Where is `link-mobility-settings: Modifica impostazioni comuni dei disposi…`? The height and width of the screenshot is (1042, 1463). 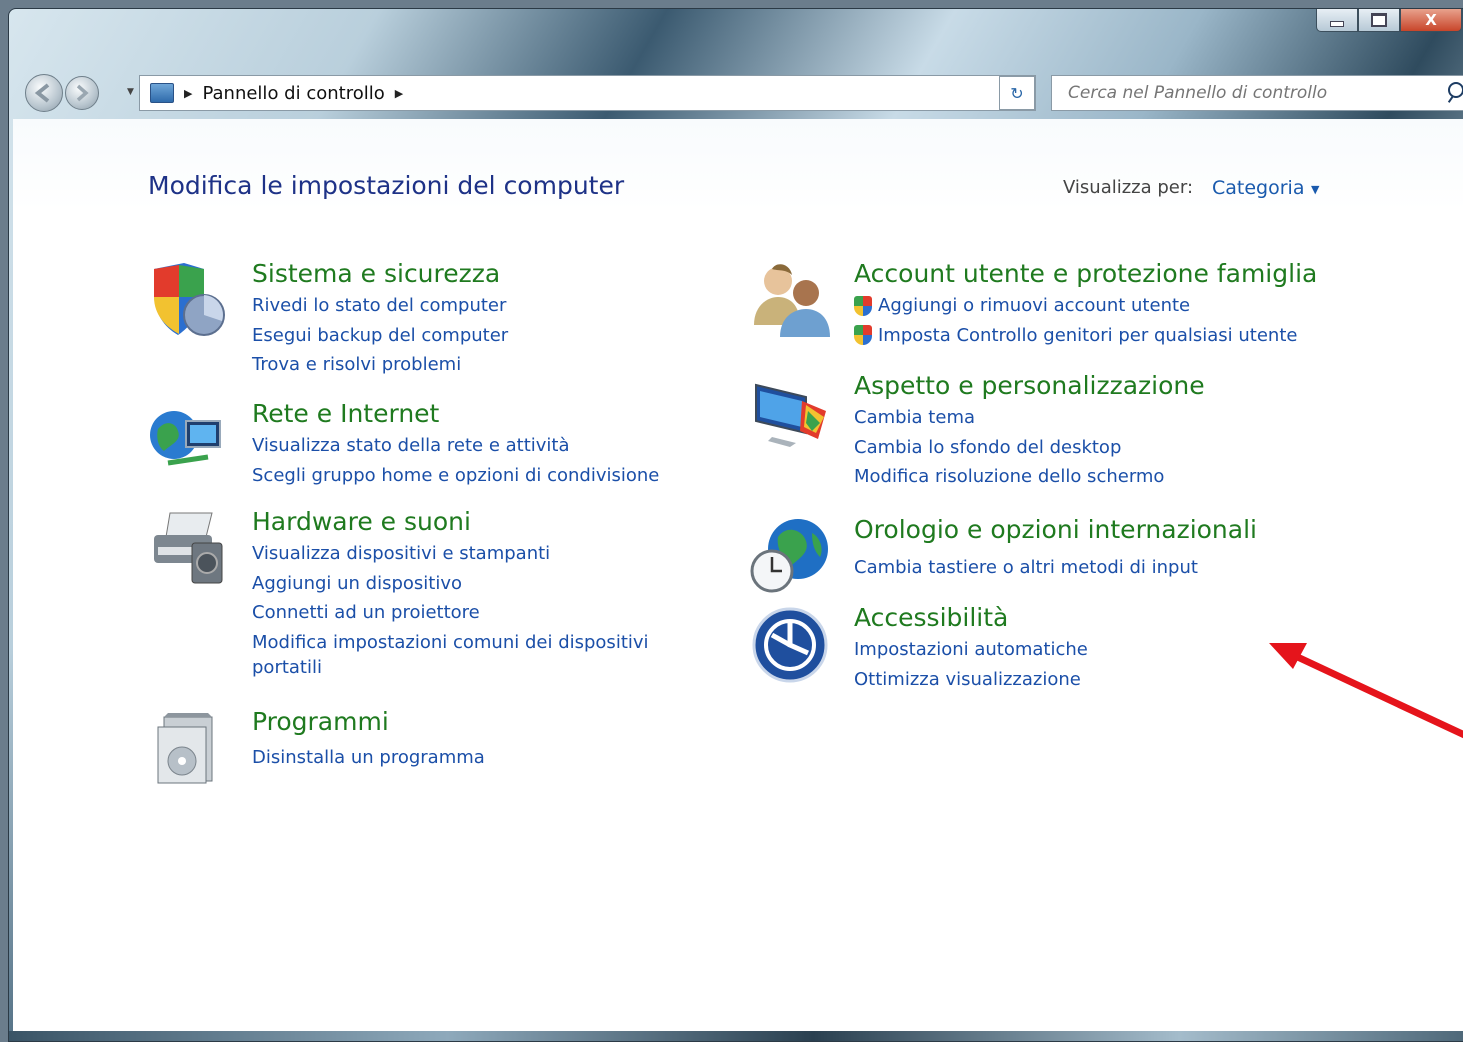
link-mobility-settings: Modifica impostazioni comuni dei disposi… is located at coordinates (450, 643).